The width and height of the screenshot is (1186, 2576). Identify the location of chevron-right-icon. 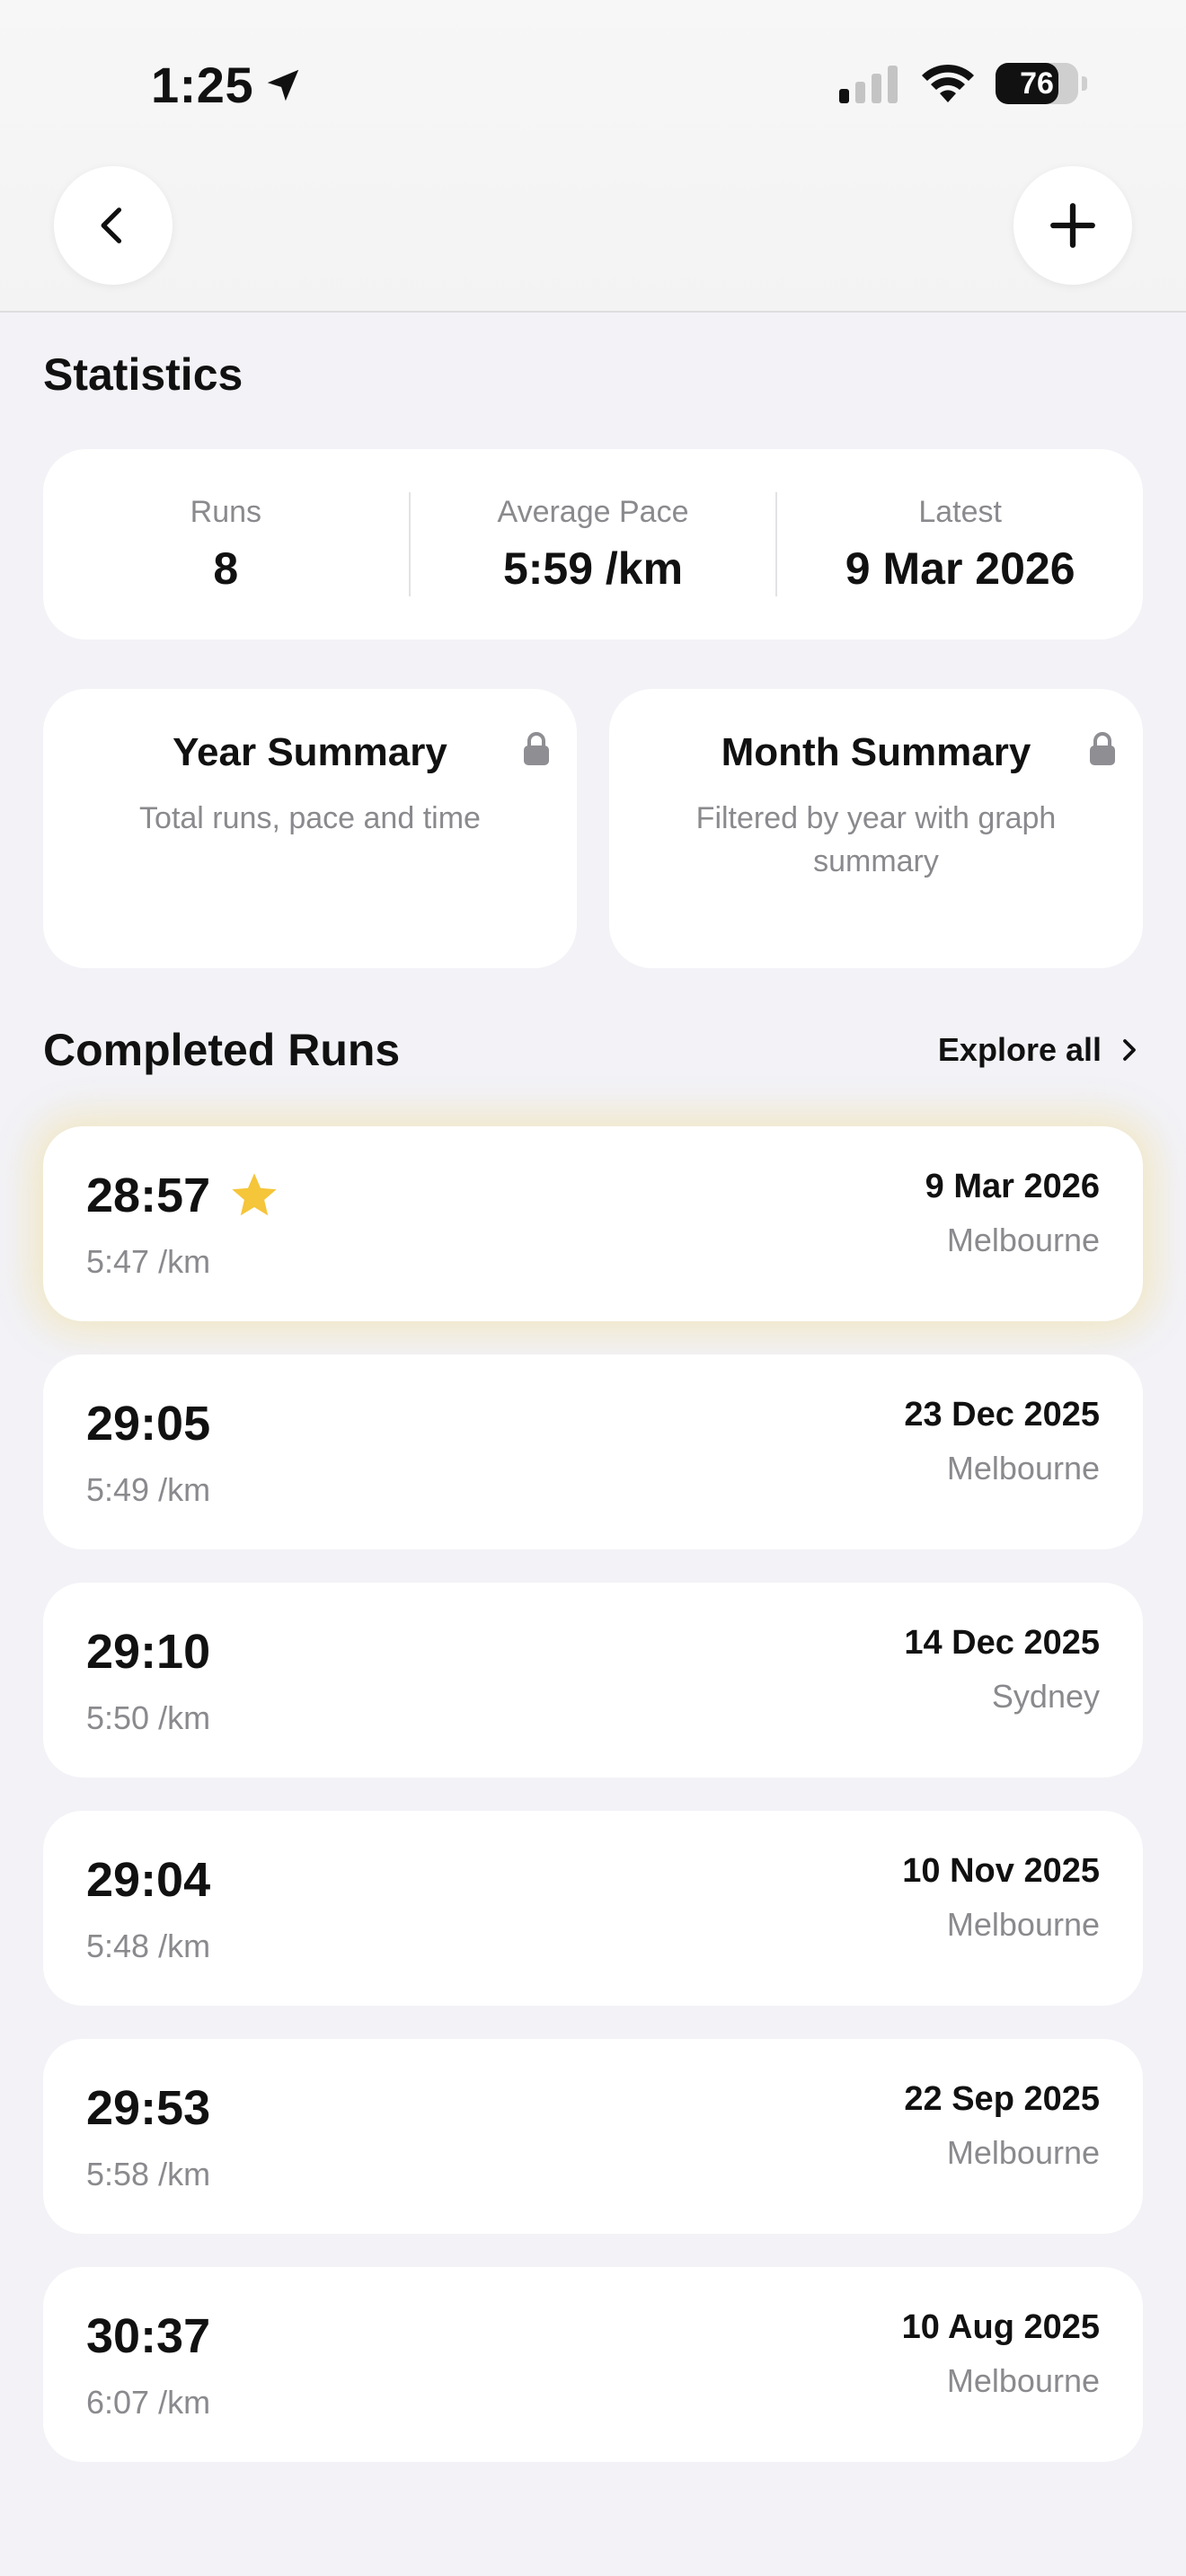
(1129, 1050).